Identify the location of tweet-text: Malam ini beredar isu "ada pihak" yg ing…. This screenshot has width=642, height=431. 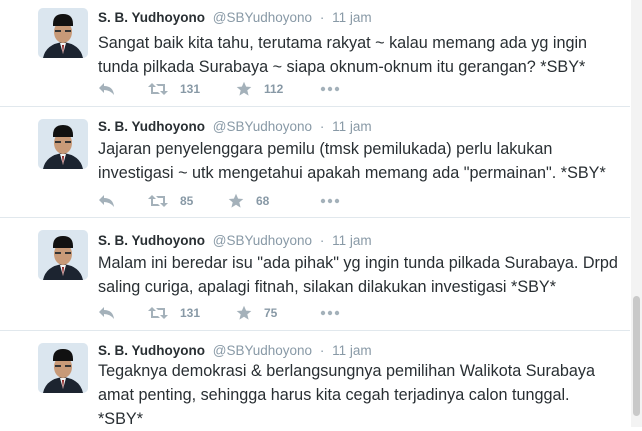
(358, 275).